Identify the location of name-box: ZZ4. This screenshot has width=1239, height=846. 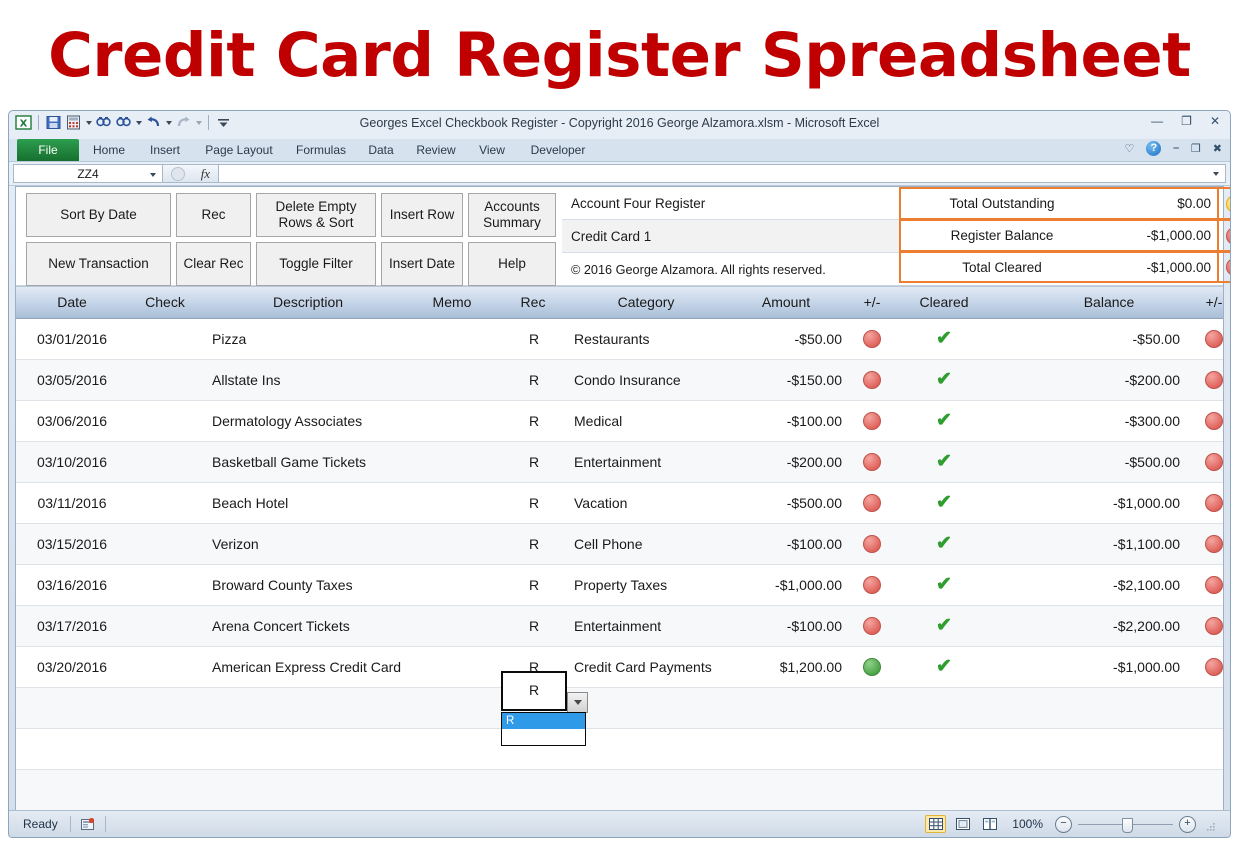
(88, 173).